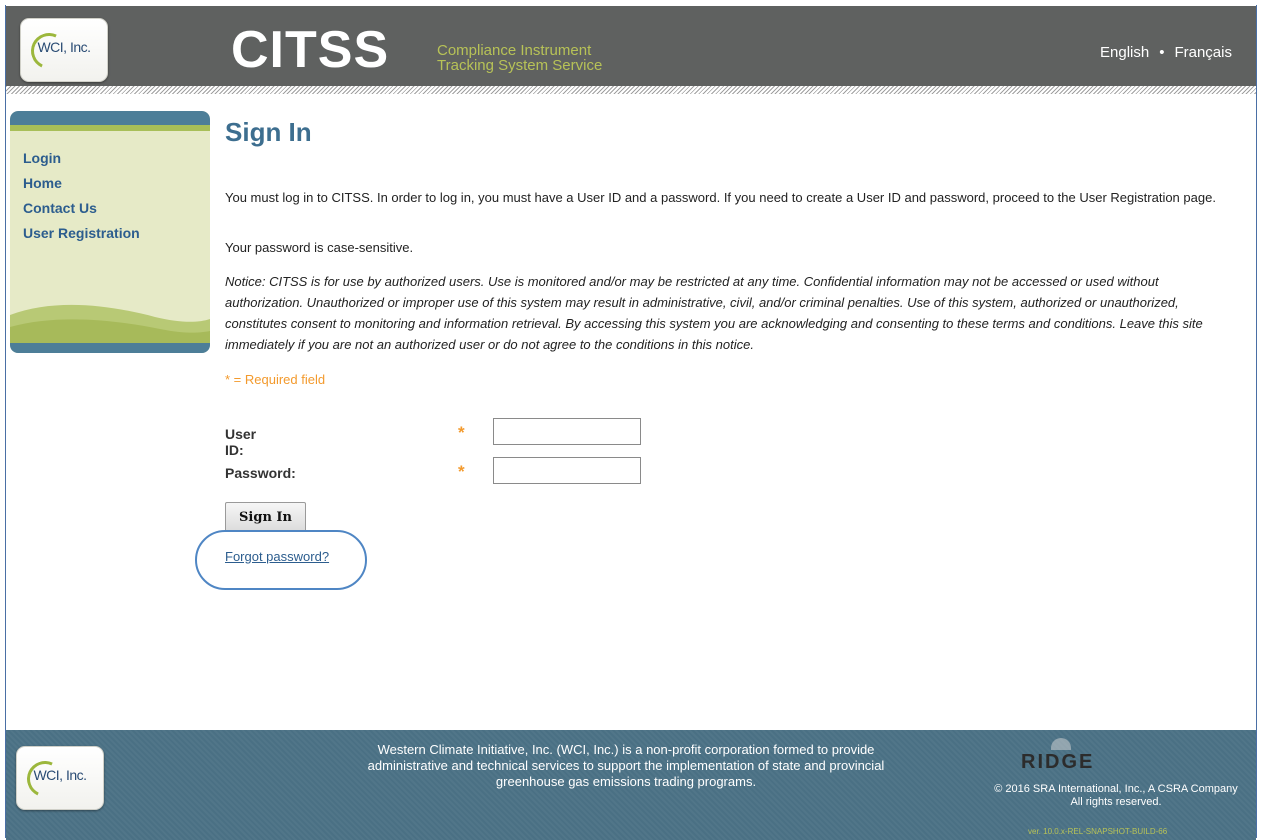 This screenshot has width=1262, height=840. Describe the element at coordinates (310, 50) in the screenshot. I see `brand-title: CITSS` at that location.